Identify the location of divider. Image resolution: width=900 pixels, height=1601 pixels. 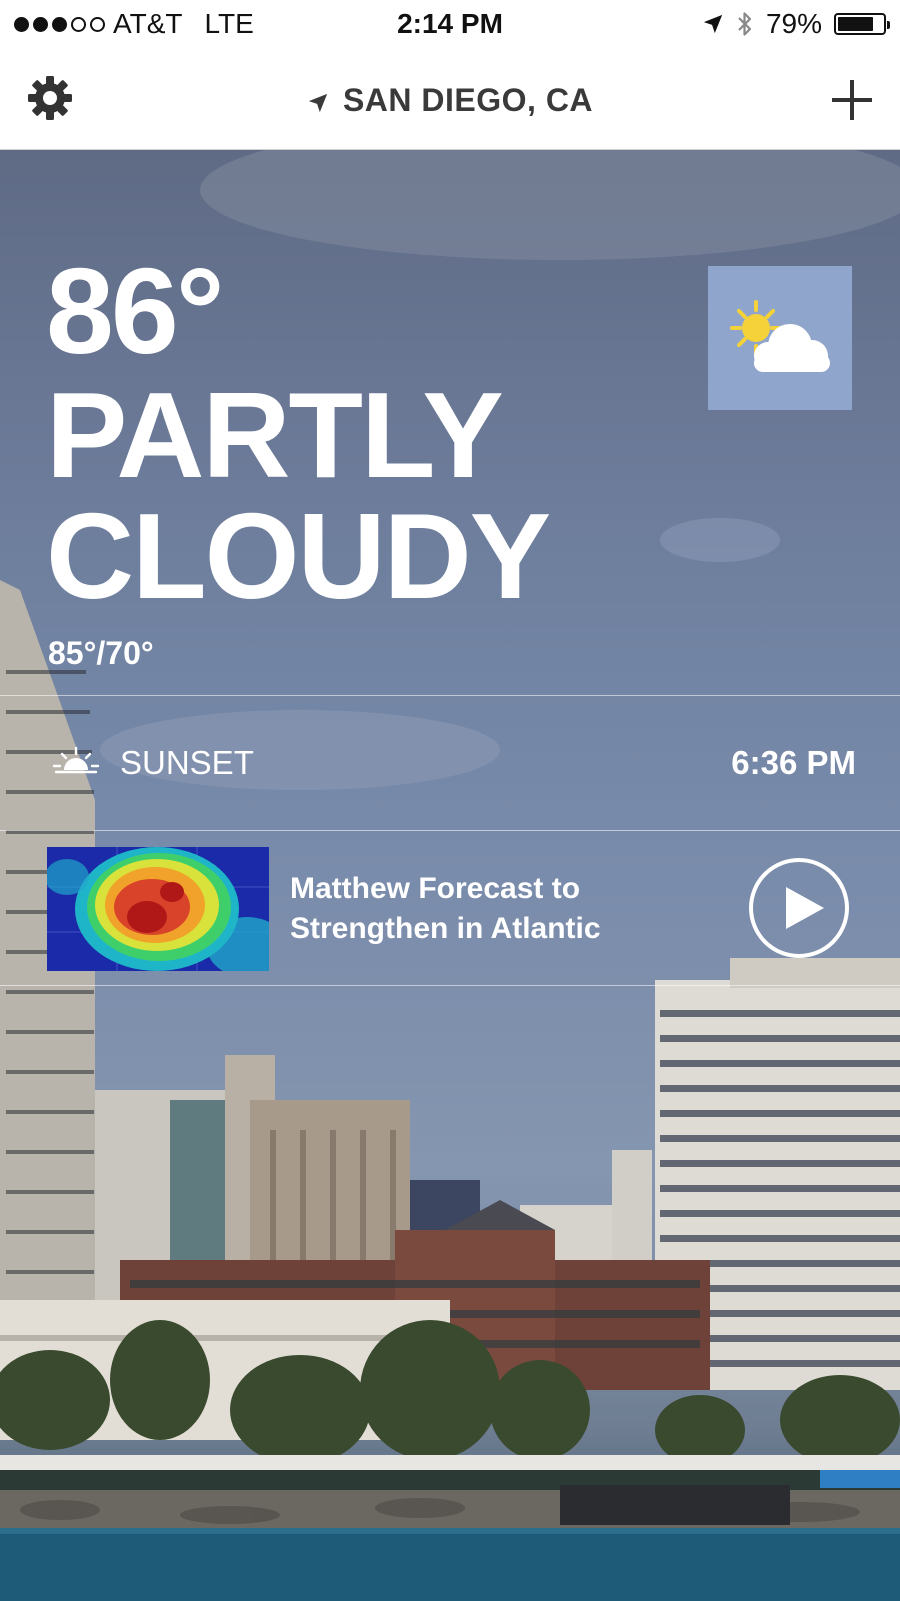
(450, 985).